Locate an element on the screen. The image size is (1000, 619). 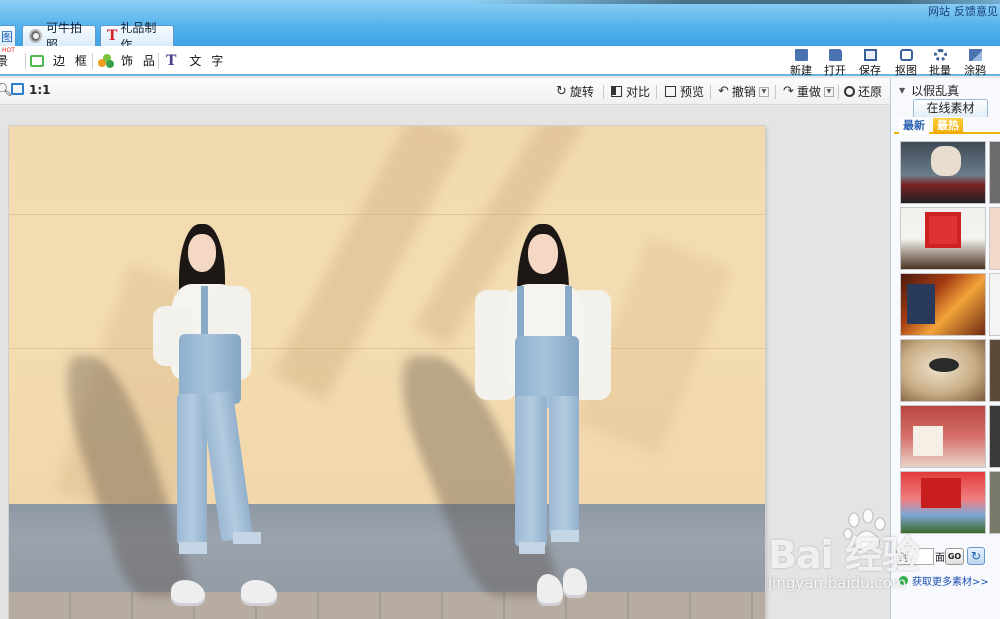
fit-window-button is located at coordinates (20, 89).